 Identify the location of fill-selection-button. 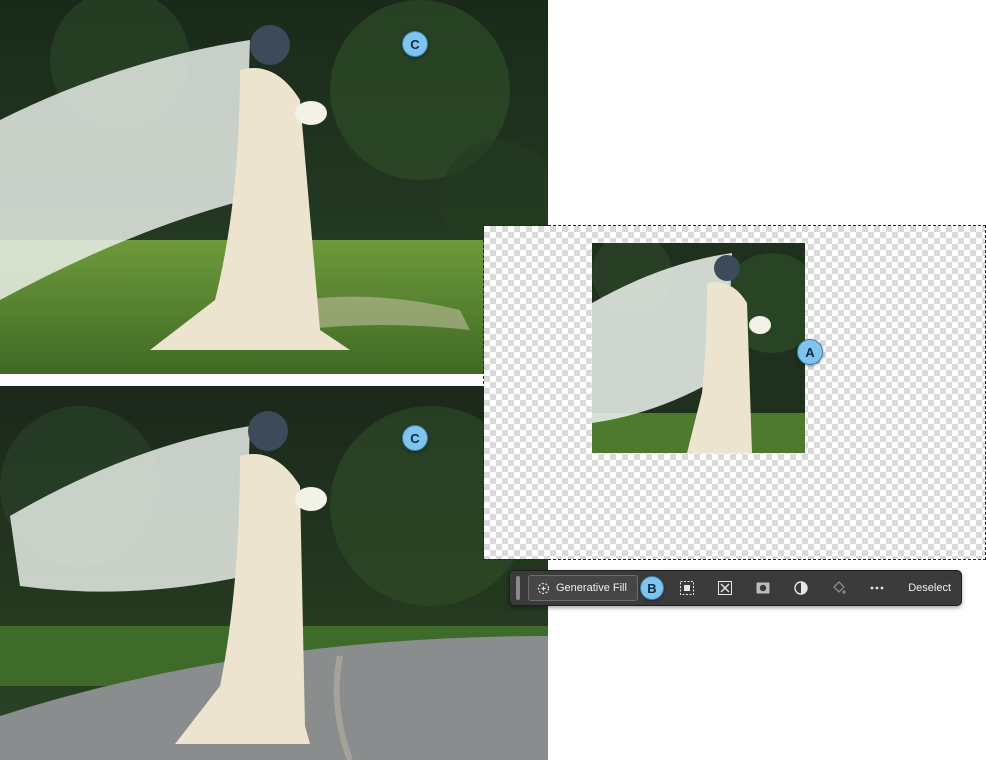
(839, 588).